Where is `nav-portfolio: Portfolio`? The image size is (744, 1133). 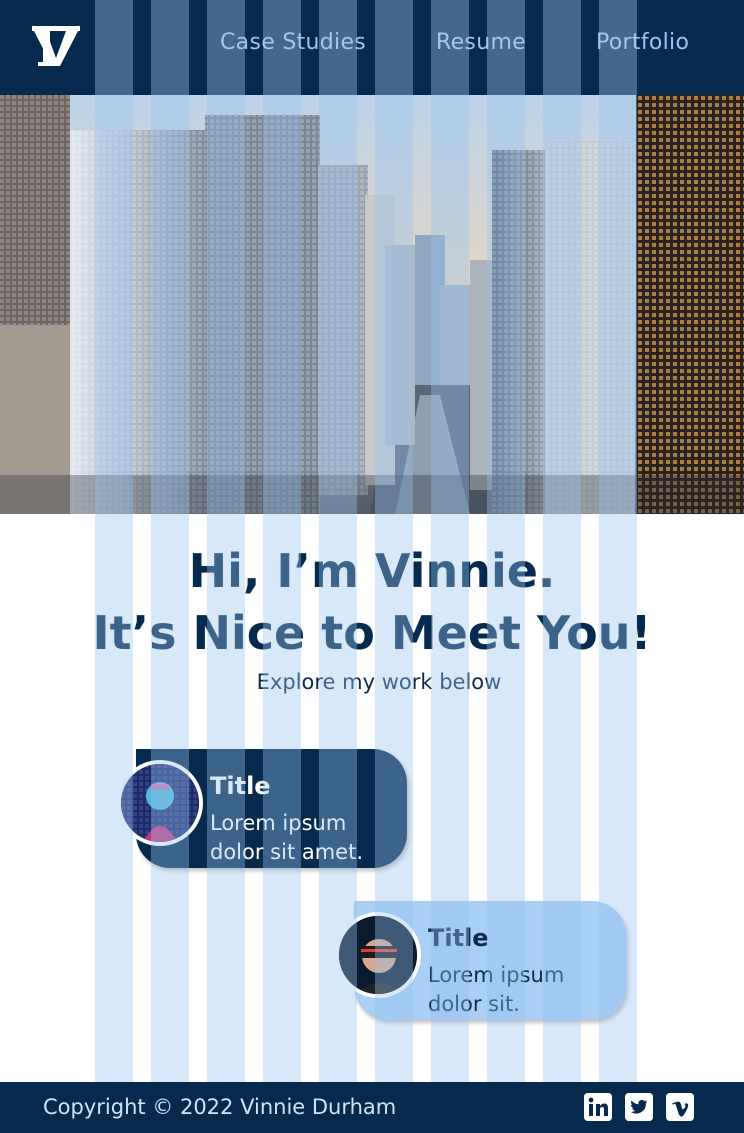
nav-portfolio: Portfolio is located at coordinates (642, 42).